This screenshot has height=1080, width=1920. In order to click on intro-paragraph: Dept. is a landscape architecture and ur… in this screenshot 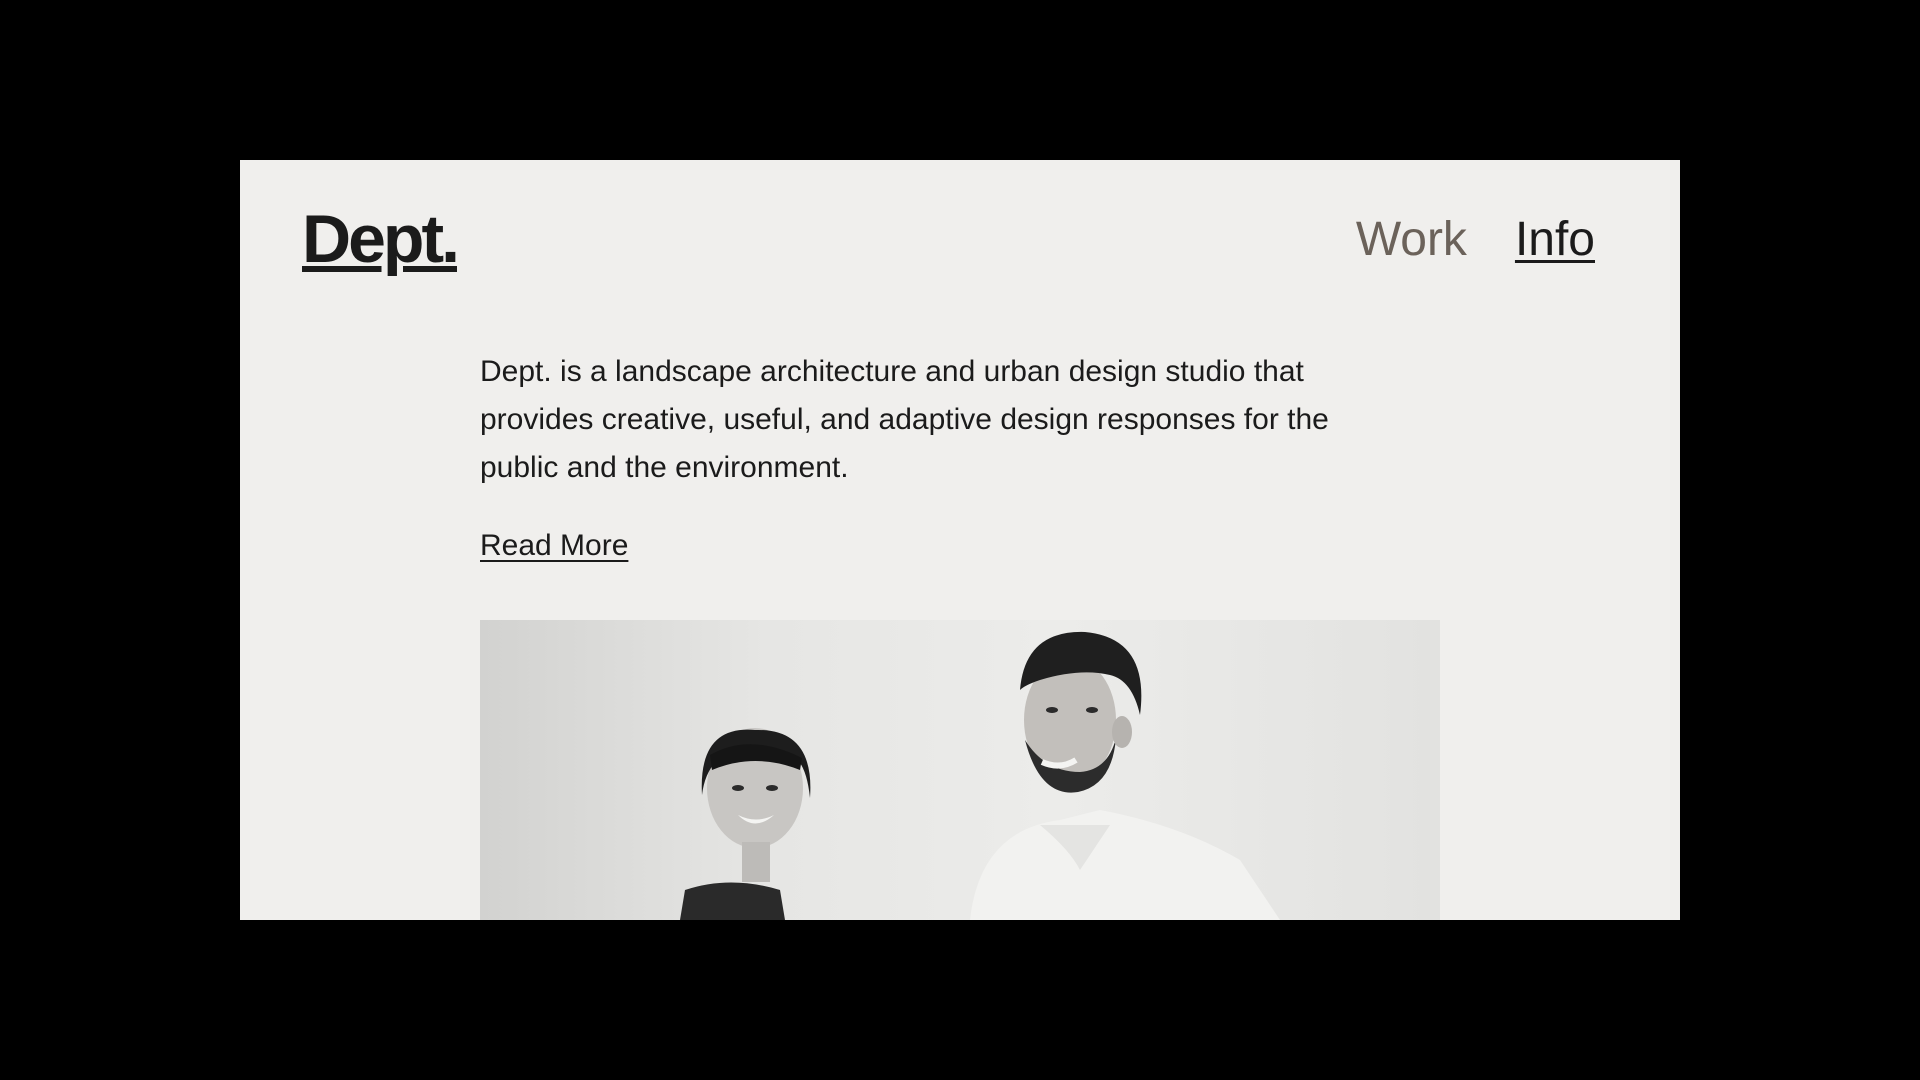, I will do `click(904, 419)`.